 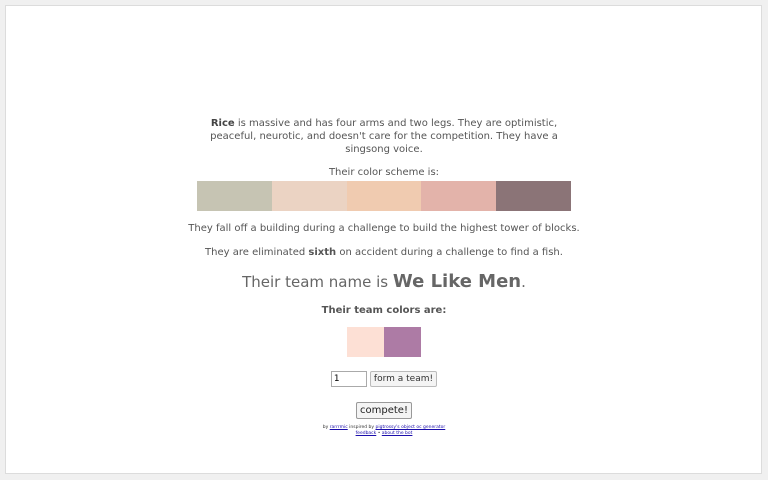 I want to click on color-scheme-label: Their color scheme is:, so click(x=384, y=172).